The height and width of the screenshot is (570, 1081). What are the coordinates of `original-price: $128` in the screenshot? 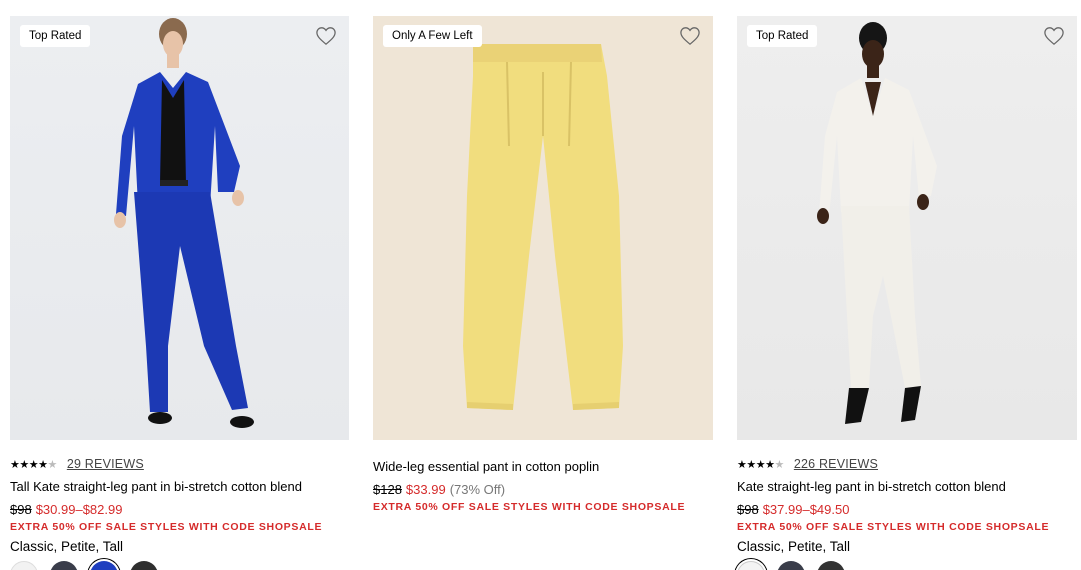 It's located at (387, 489).